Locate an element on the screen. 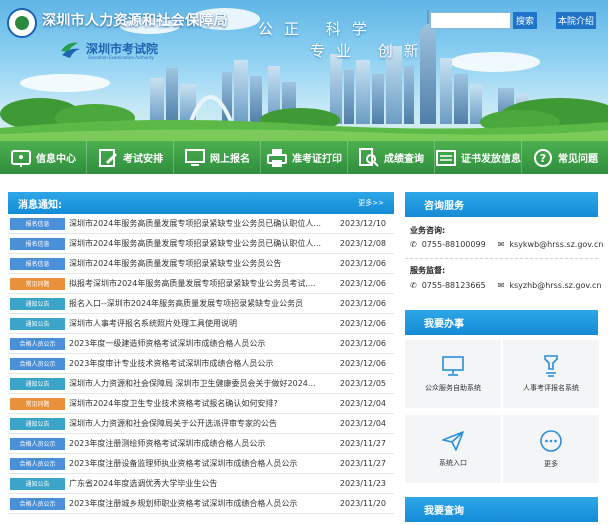  list-item: 通知公告 深圳市人事考评报名系统照片处理工具使用说明 2023/12/06 is located at coordinates (201, 324).